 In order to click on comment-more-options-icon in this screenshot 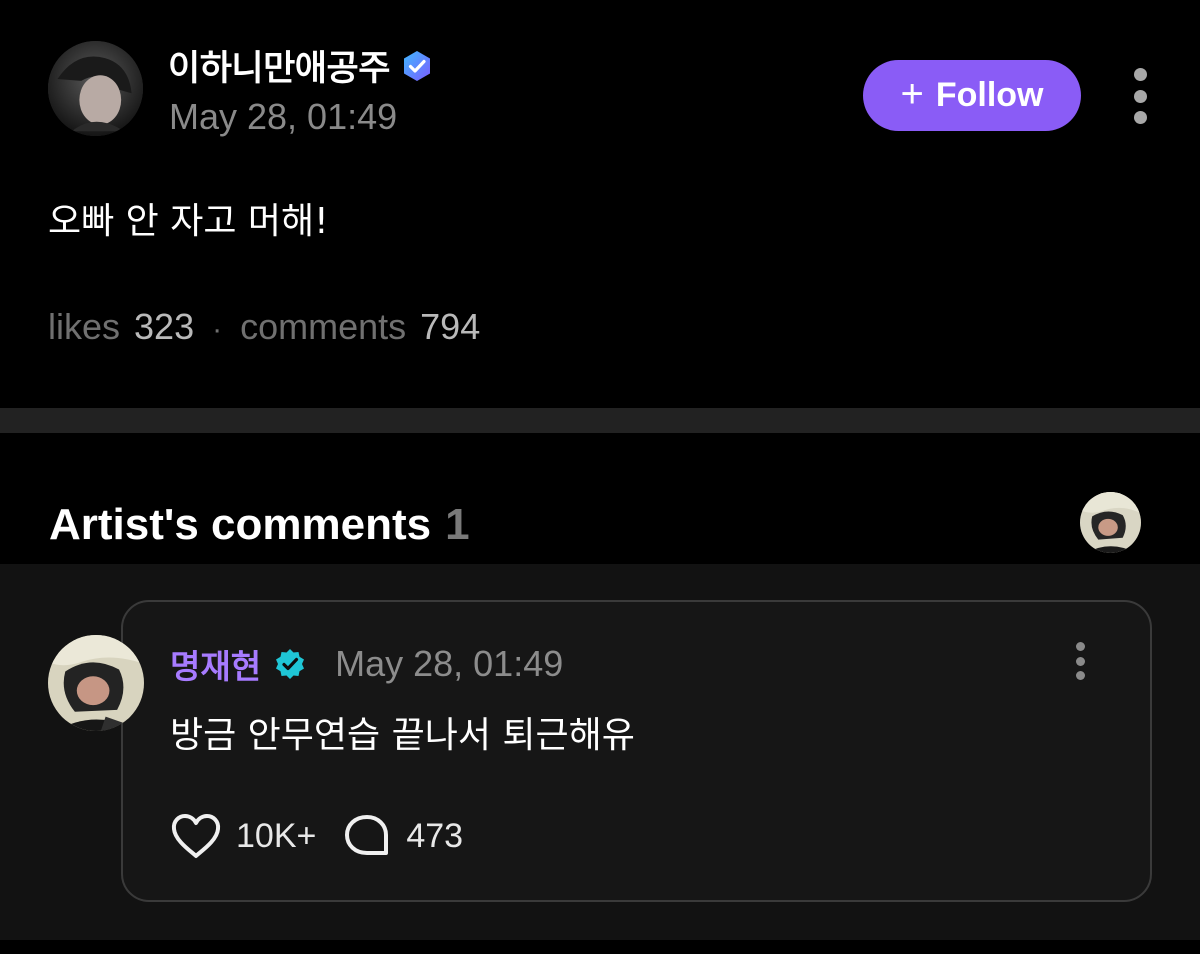, I will do `click(1080, 661)`.